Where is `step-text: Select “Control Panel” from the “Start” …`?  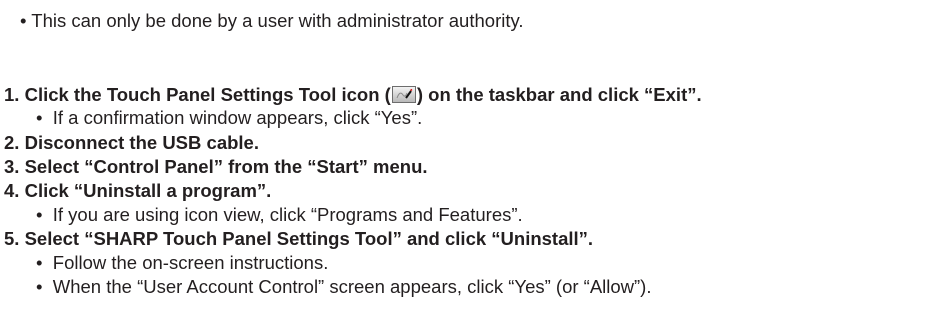 step-text: Select “Control Panel” from the “Start” … is located at coordinates (226, 166).